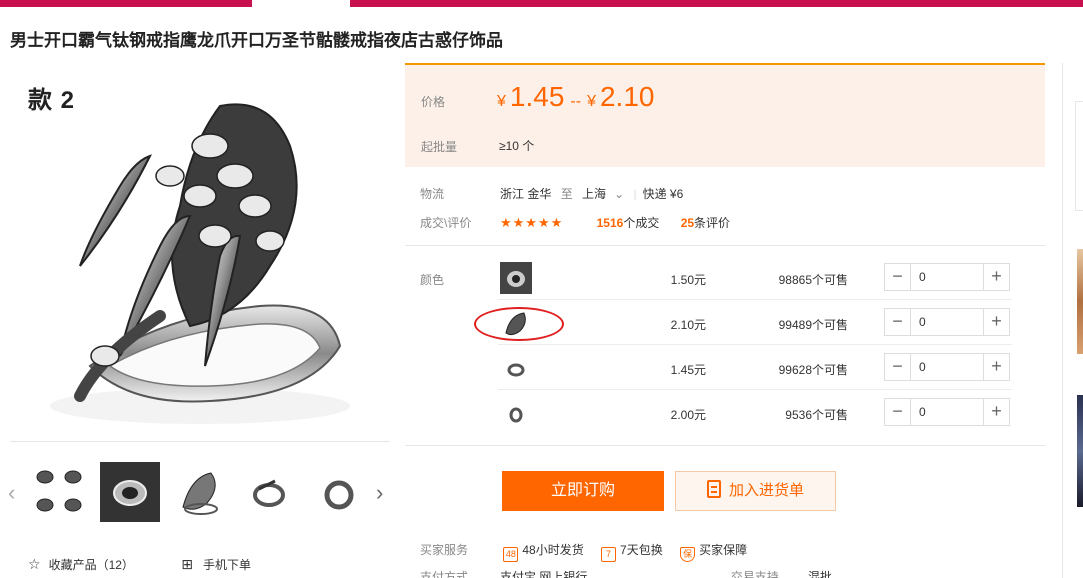  What do you see at coordinates (444, 574) in the screenshot?
I see `payment-label: 支付方式` at bounding box center [444, 574].